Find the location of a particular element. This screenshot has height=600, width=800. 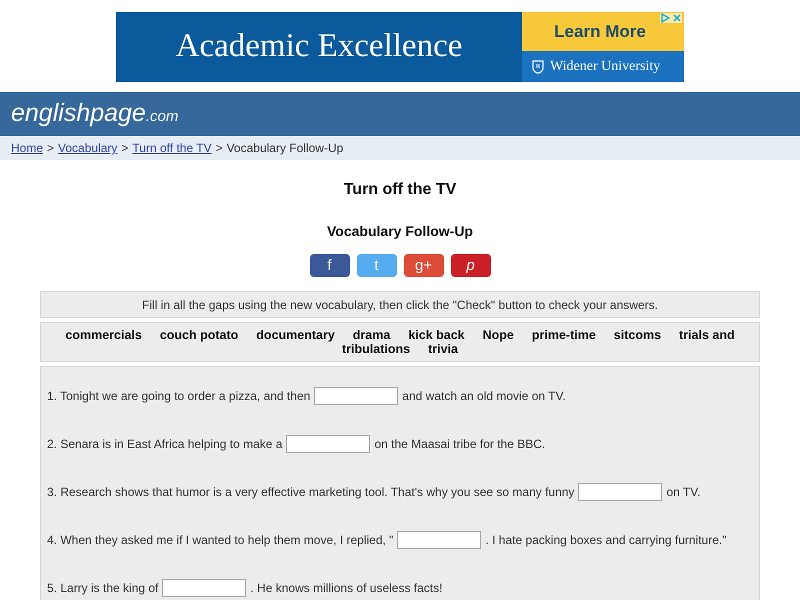

breadcrumb-link: Turn off the TV is located at coordinates (172, 148).